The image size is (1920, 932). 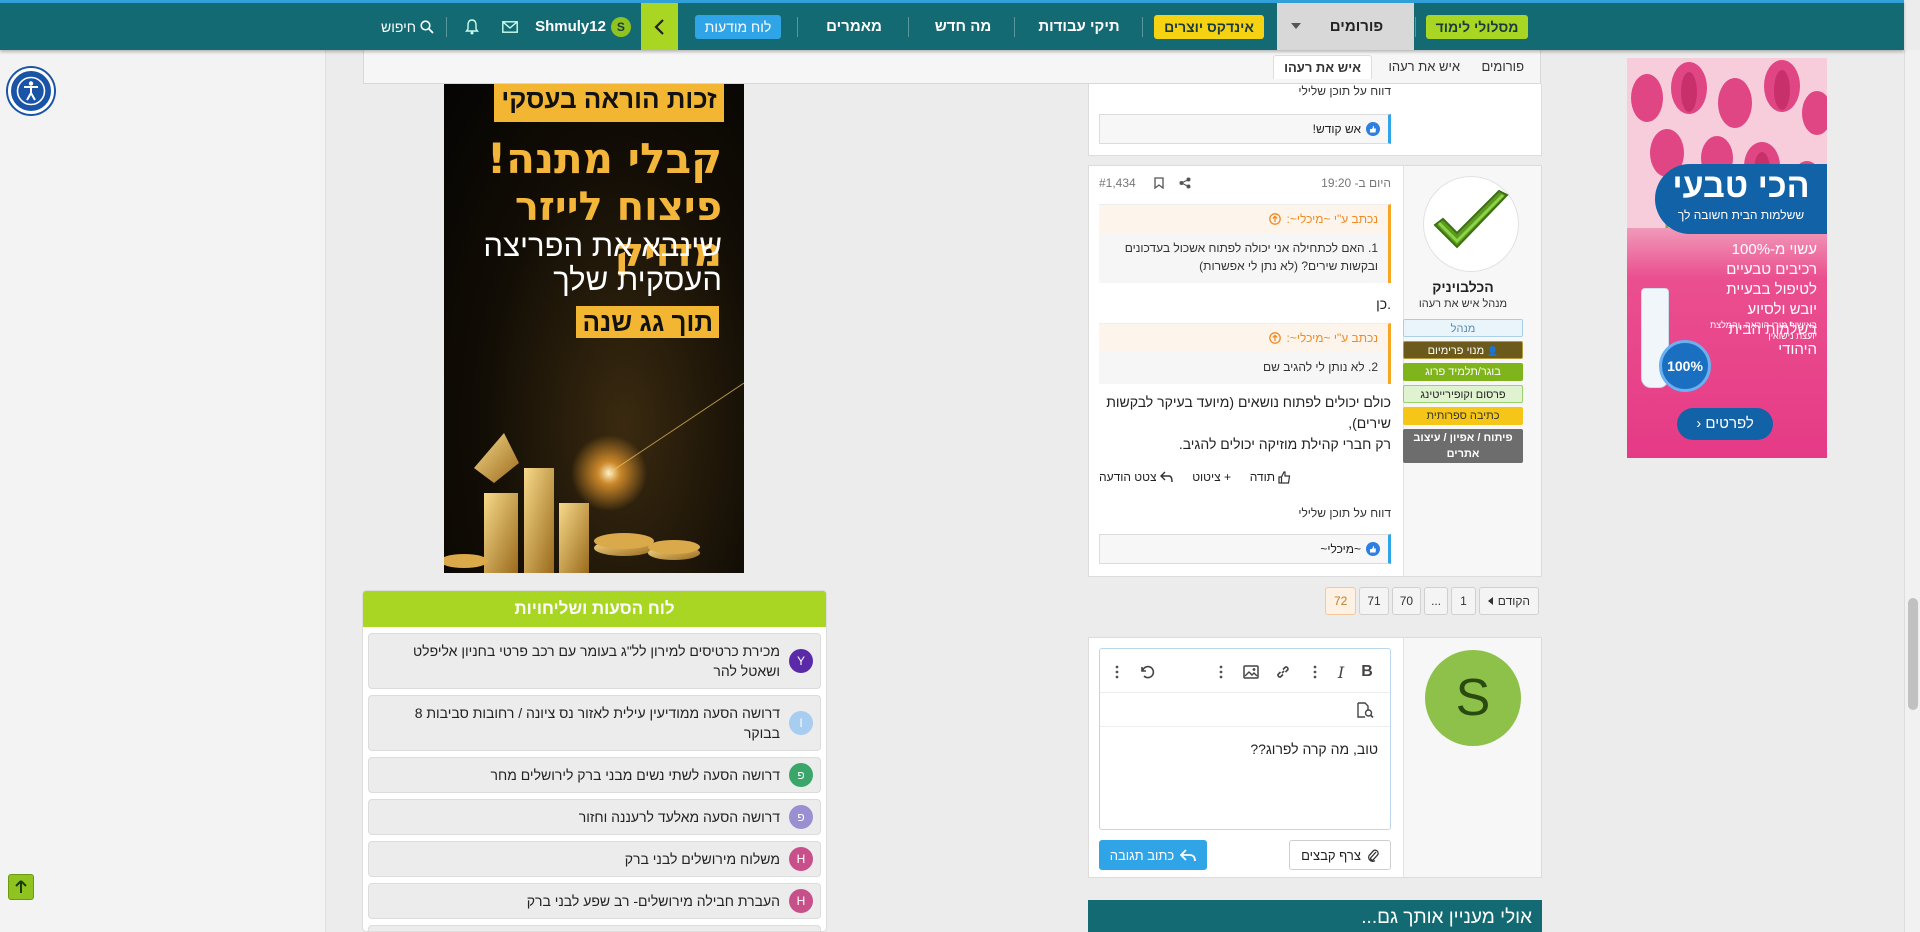 I want to click on scroll-to-top-button, so click(x=21, y=887).